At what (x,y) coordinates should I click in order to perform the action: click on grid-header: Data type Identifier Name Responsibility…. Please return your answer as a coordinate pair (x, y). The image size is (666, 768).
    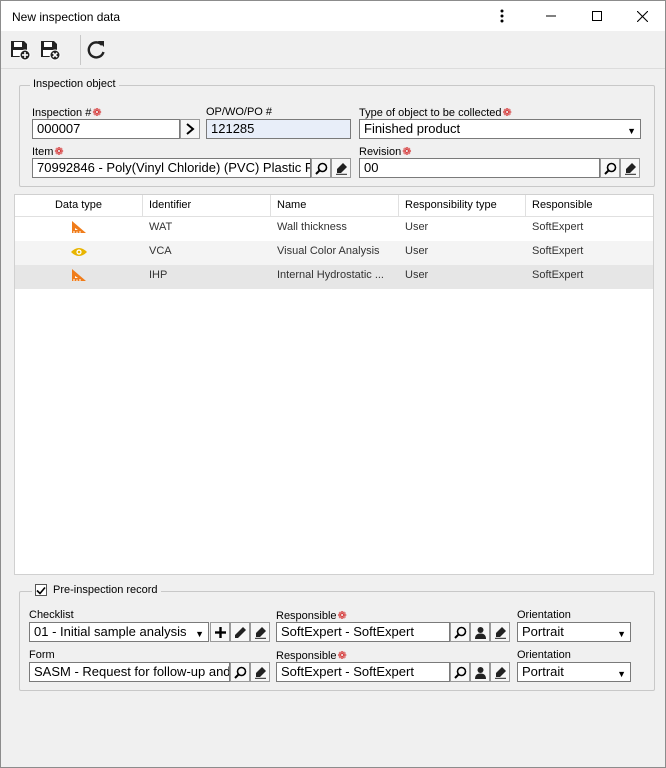
    Looking at the image, I should click on (334, 206).